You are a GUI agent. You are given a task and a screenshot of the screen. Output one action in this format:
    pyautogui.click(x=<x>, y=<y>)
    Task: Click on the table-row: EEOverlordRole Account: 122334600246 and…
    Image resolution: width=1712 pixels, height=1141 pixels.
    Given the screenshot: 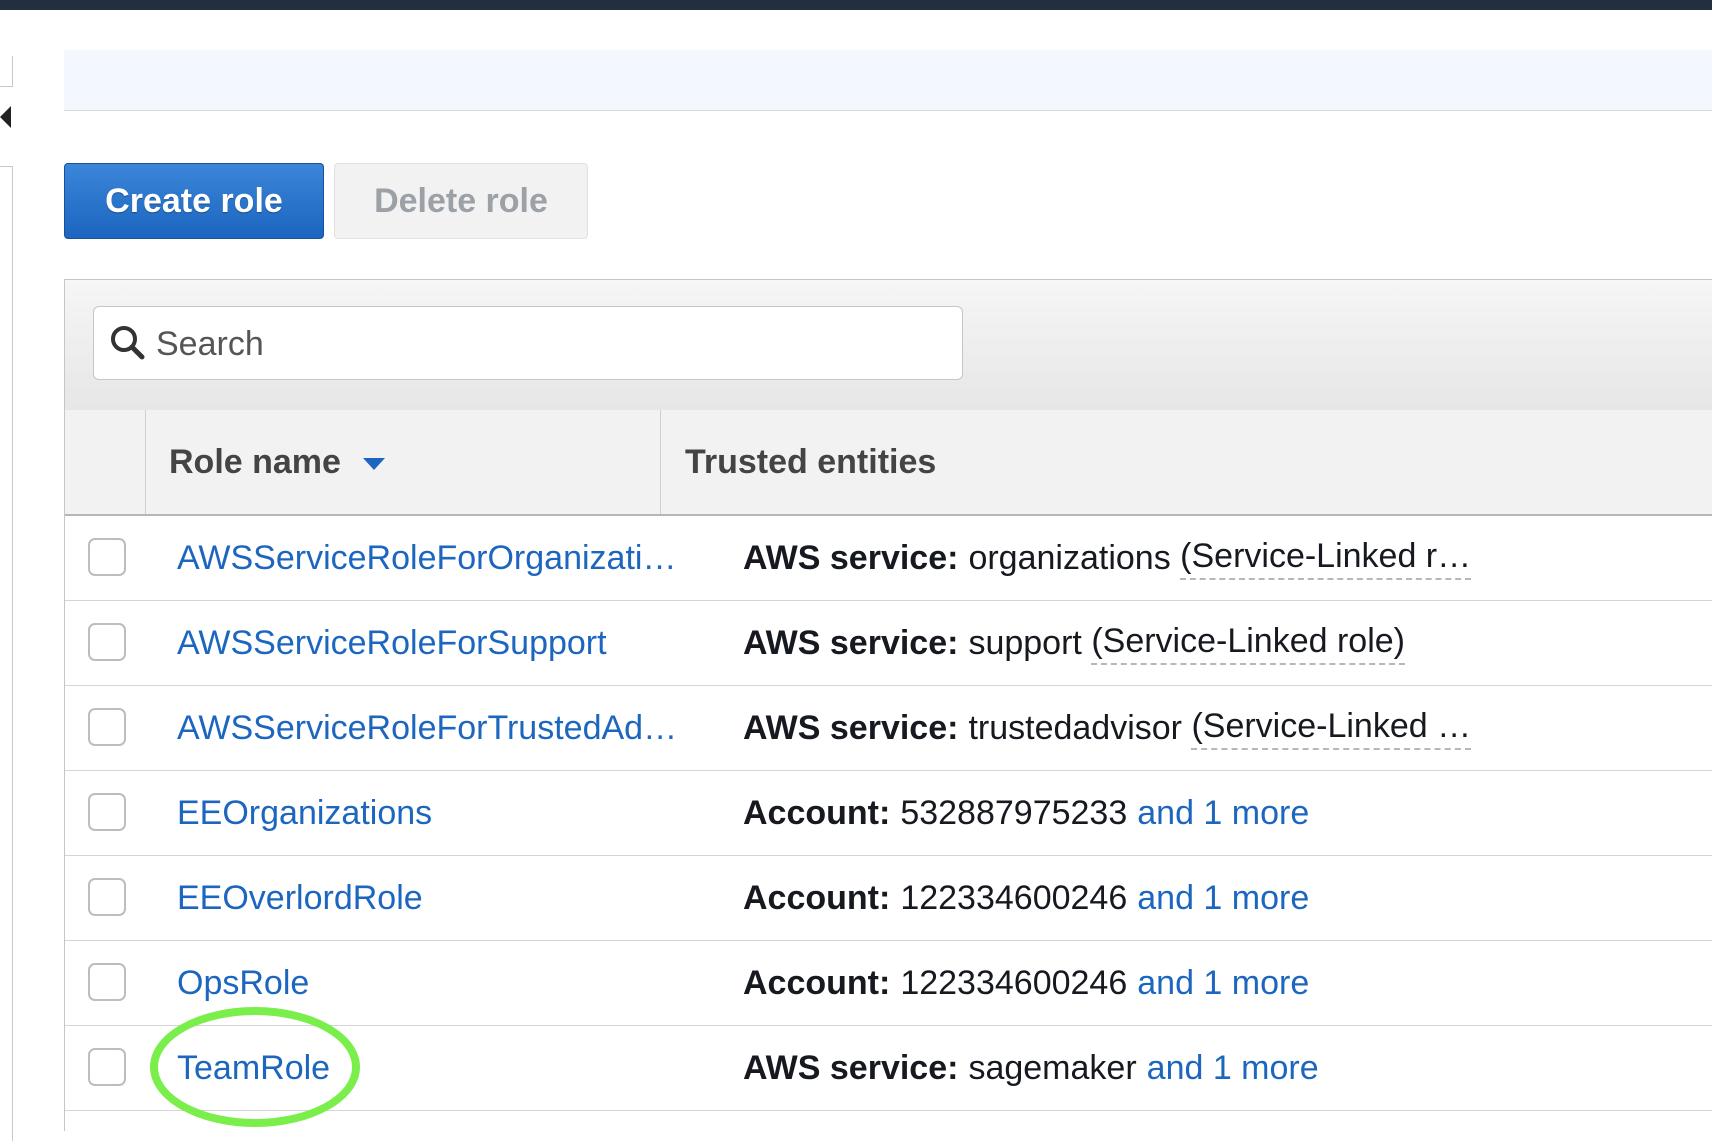 What is the action you would take?
    pyautogui.click(x=888, y=898)
    